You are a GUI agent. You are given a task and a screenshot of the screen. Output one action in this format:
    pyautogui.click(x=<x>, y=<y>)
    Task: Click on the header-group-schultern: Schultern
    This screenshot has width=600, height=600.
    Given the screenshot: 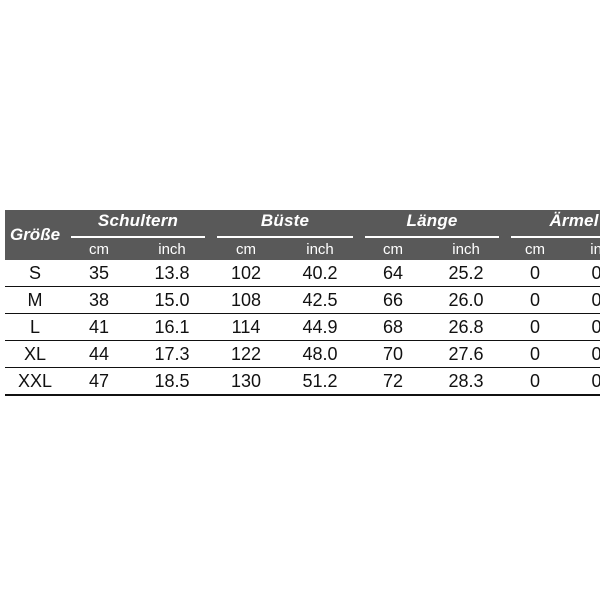 What is the action you would take?
    pyautogui.click(x=138, y=224)
    